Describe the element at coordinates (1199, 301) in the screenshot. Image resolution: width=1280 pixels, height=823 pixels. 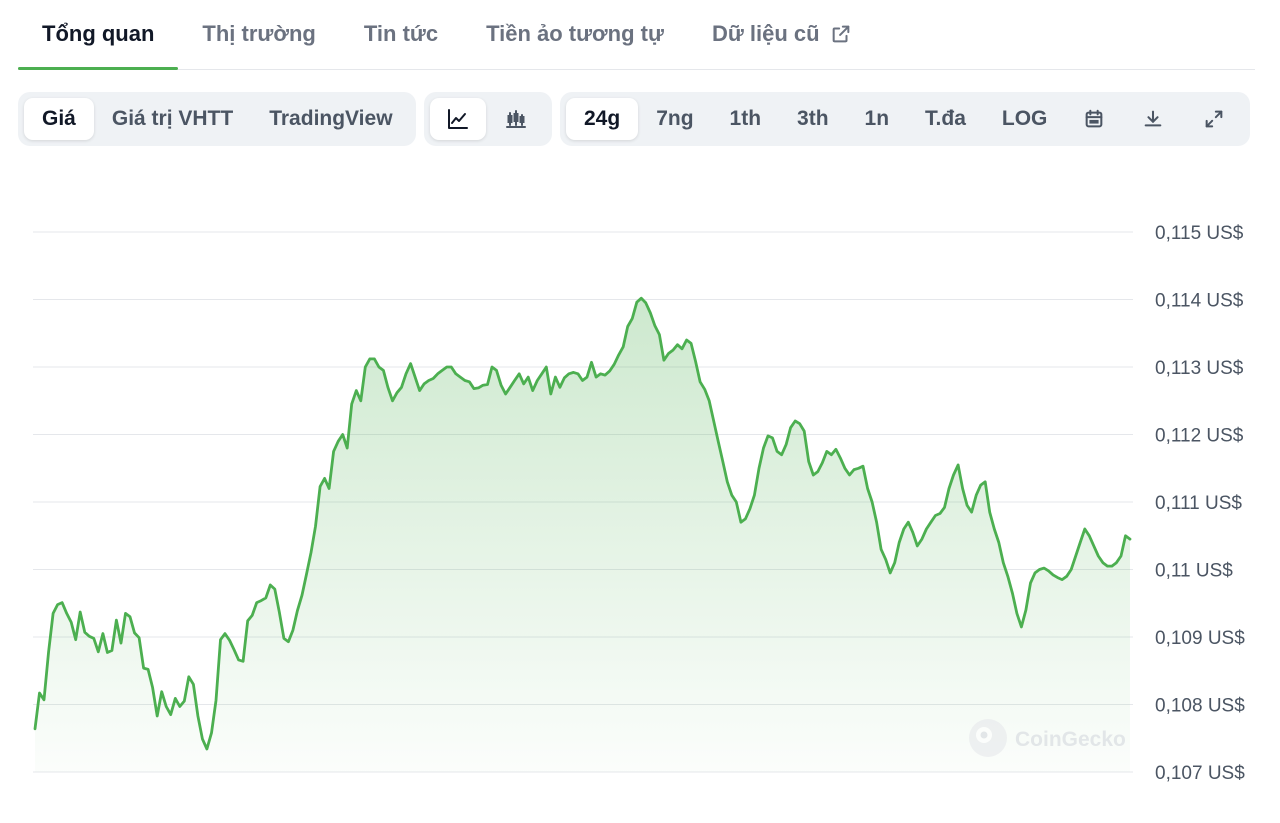
I see `y-tick-label: 0,114 US$` at that location.